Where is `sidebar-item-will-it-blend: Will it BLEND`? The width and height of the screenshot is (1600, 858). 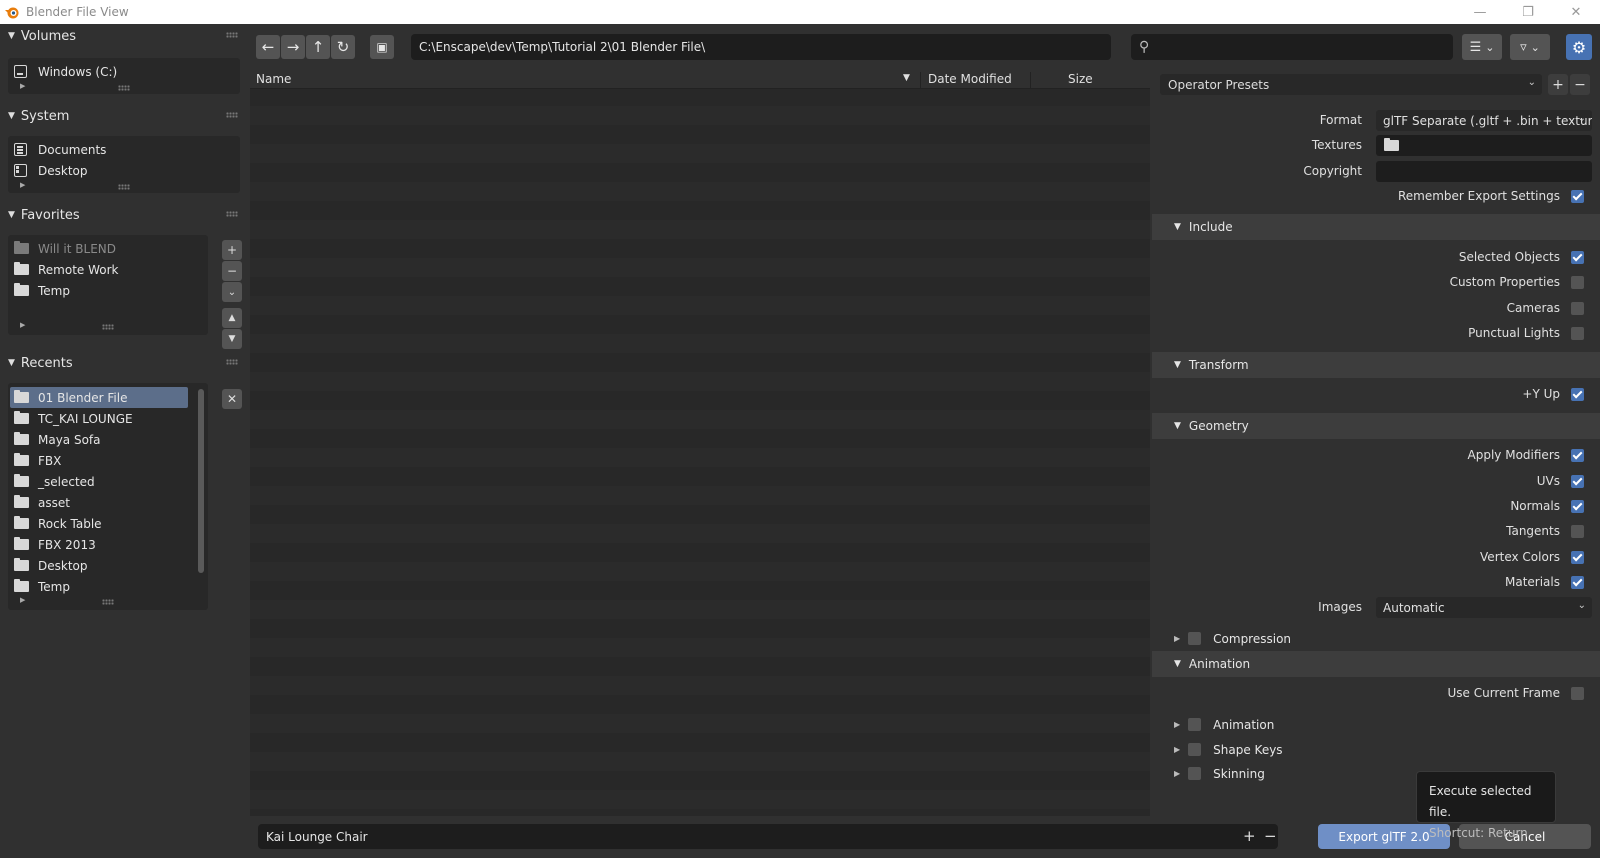
sidebar-item-will-it-blend: Will it BLEND is located at coordinates (108, 248).